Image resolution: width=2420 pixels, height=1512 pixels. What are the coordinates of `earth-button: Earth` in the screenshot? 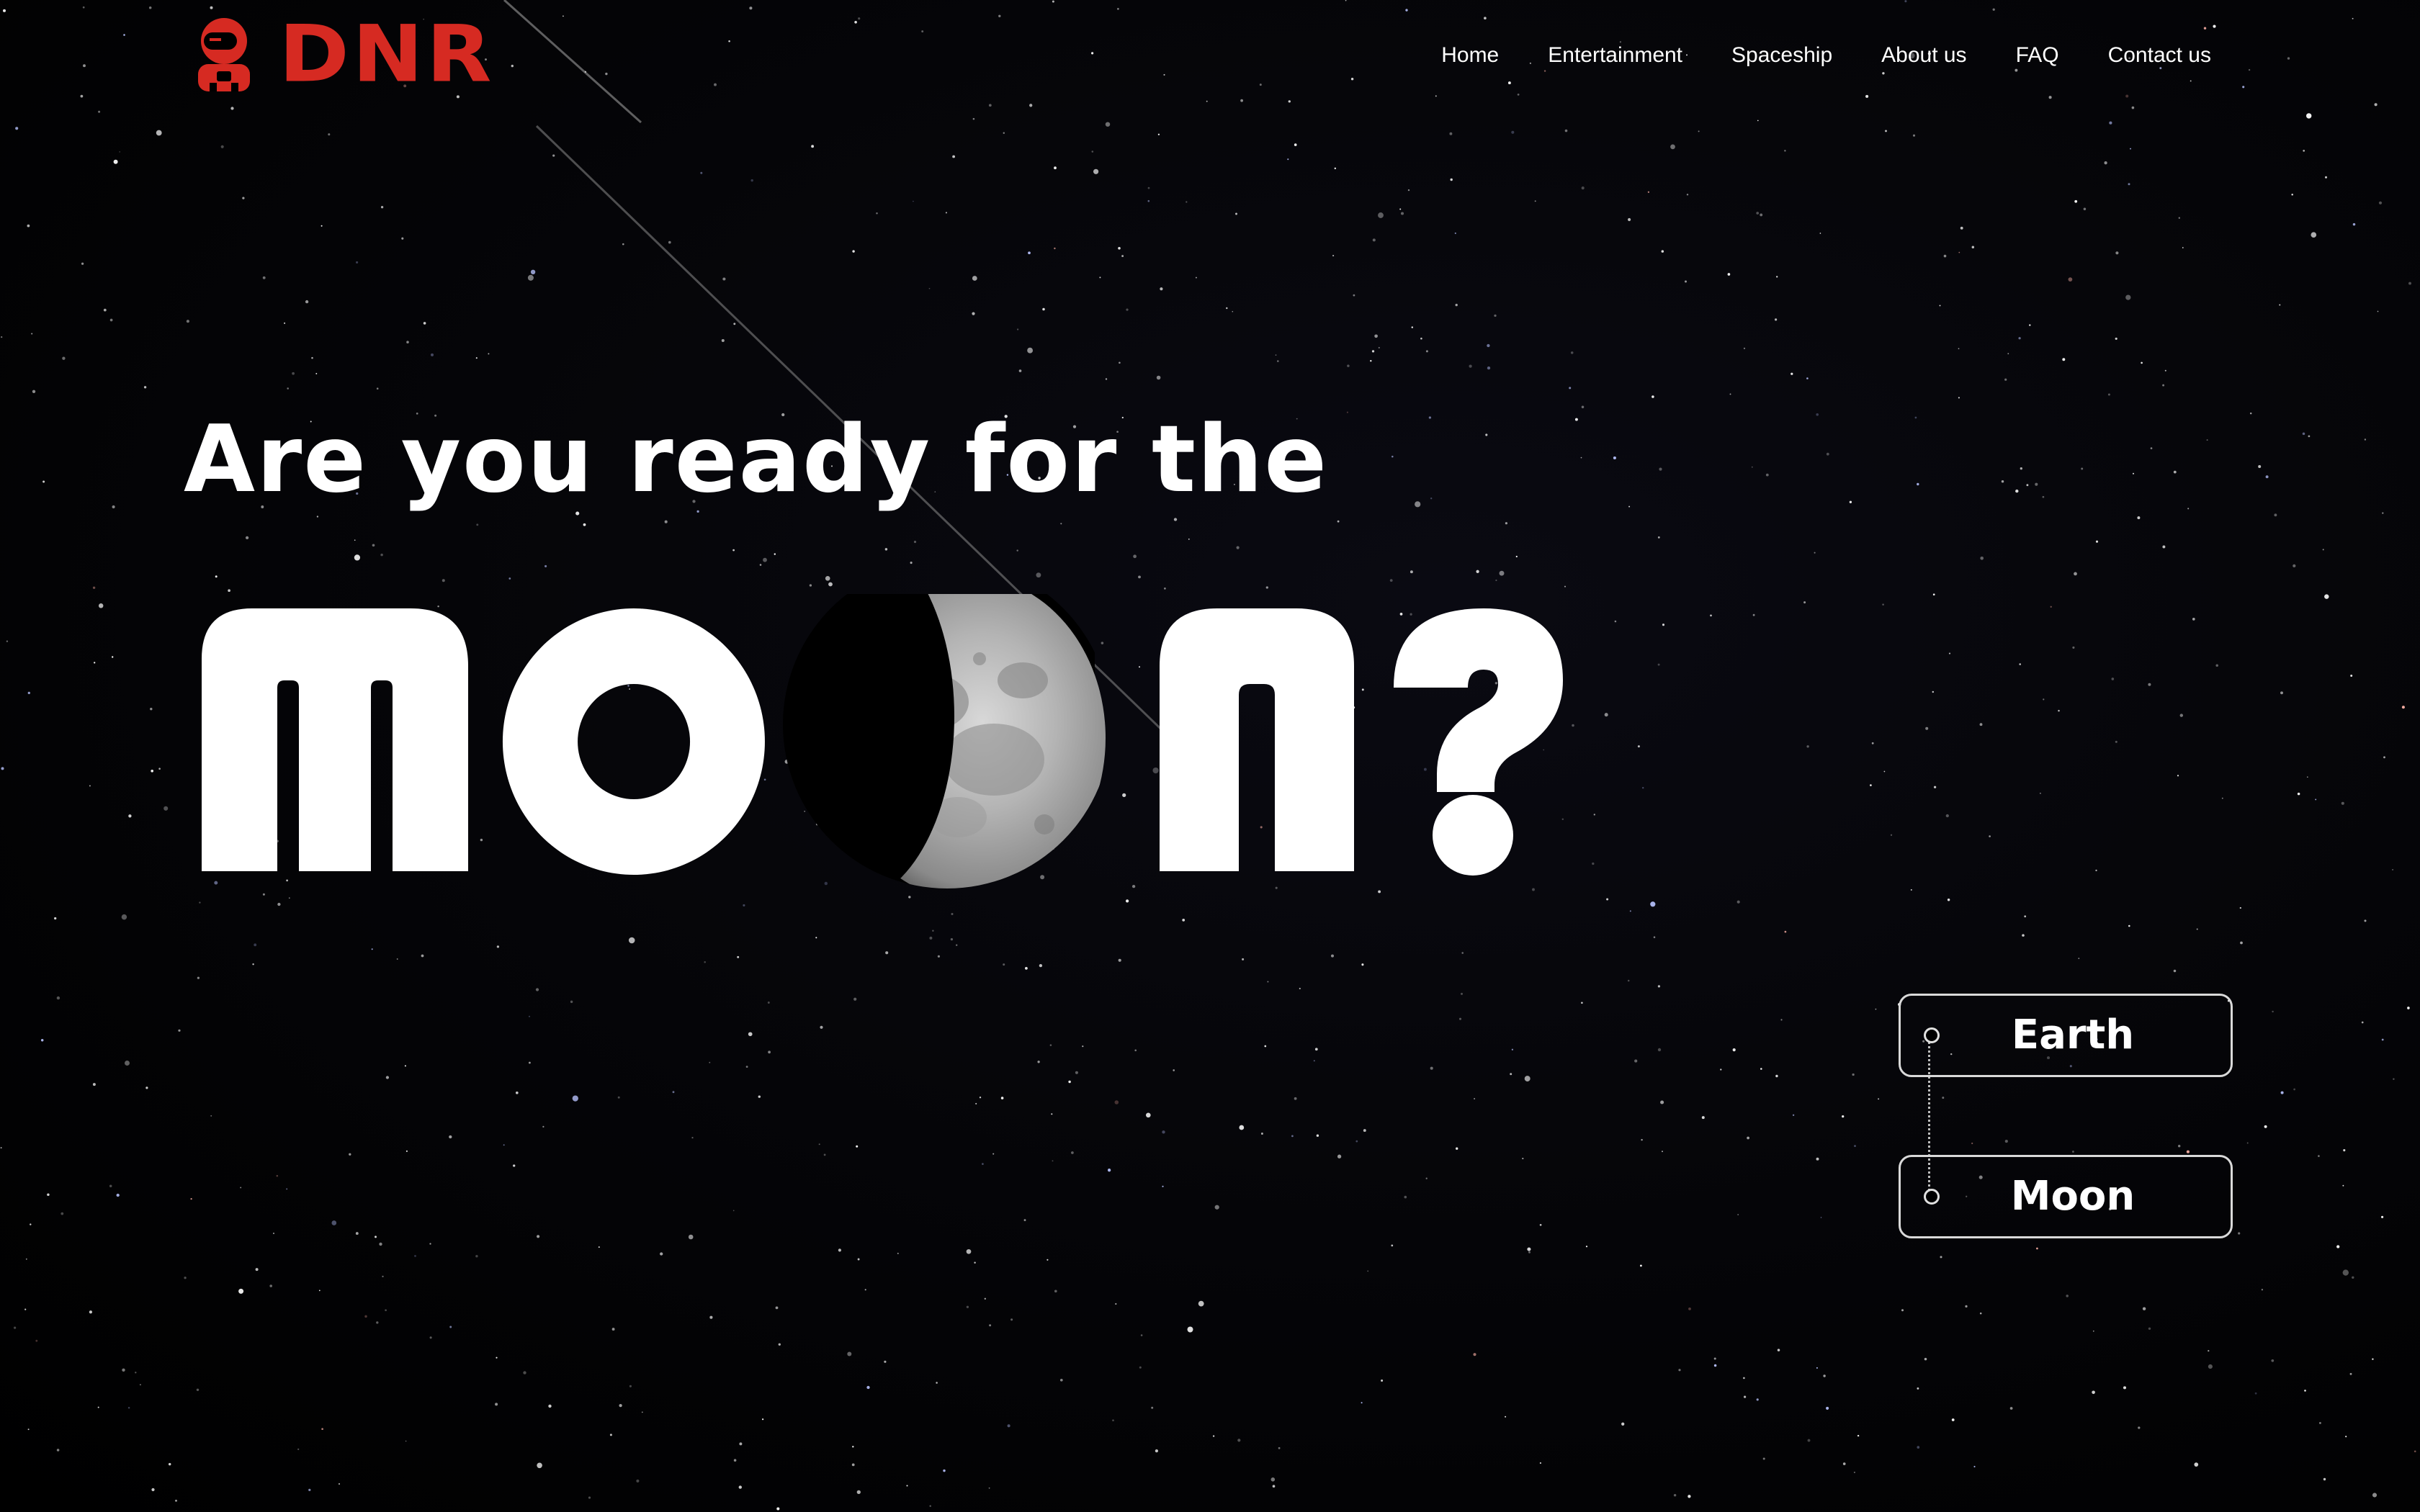 It's located at (2066, 1035).